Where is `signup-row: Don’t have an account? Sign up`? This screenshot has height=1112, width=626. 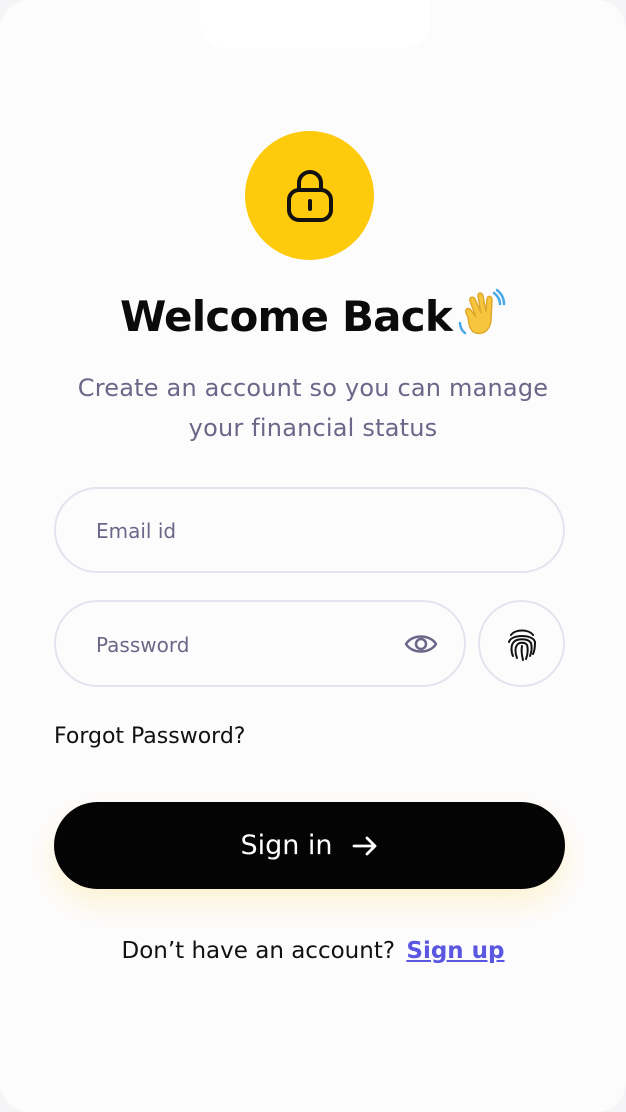
signup-row: Don’t have an account? Sign up is located at coordinates (313, 951).